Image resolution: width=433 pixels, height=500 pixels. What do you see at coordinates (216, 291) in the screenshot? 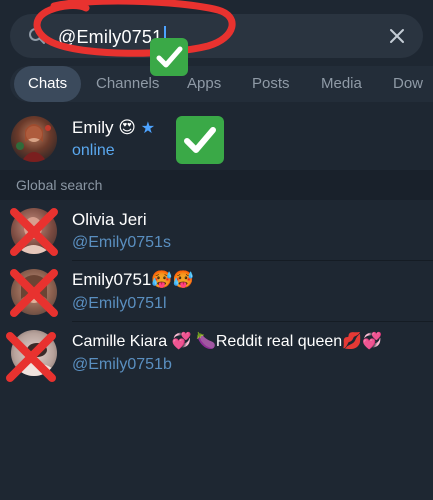
I see `global-result-emily0751: Emily0751🥵🥵 @Emily0751l` at bounding box center [216, 291].